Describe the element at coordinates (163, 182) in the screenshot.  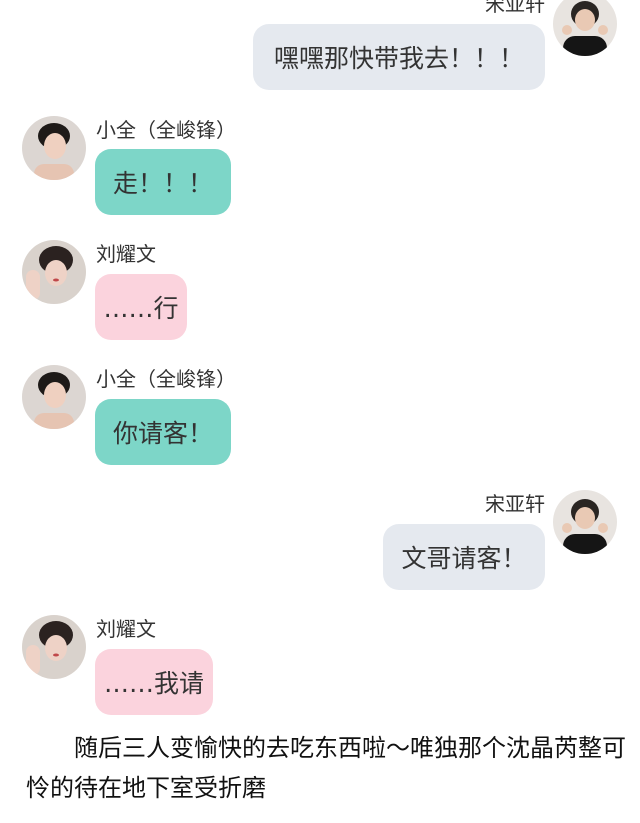
I see `message-bubble: 走！！！` at that location.